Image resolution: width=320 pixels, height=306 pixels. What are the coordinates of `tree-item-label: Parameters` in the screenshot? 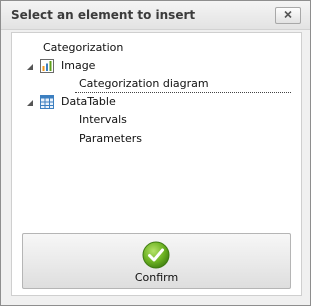 It's located at (110, 138).